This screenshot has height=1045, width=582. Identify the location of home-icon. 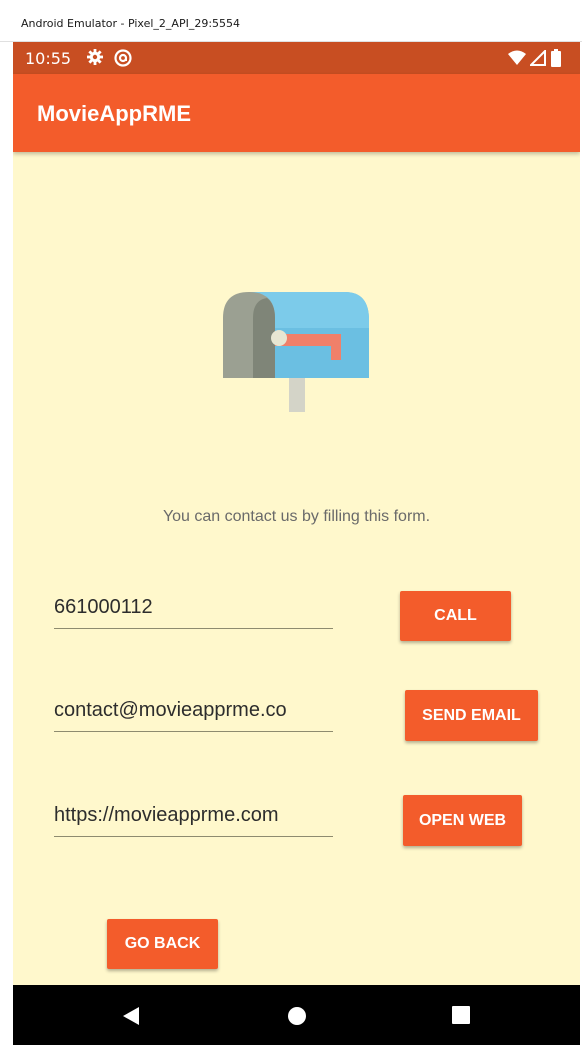
(297, 1018).